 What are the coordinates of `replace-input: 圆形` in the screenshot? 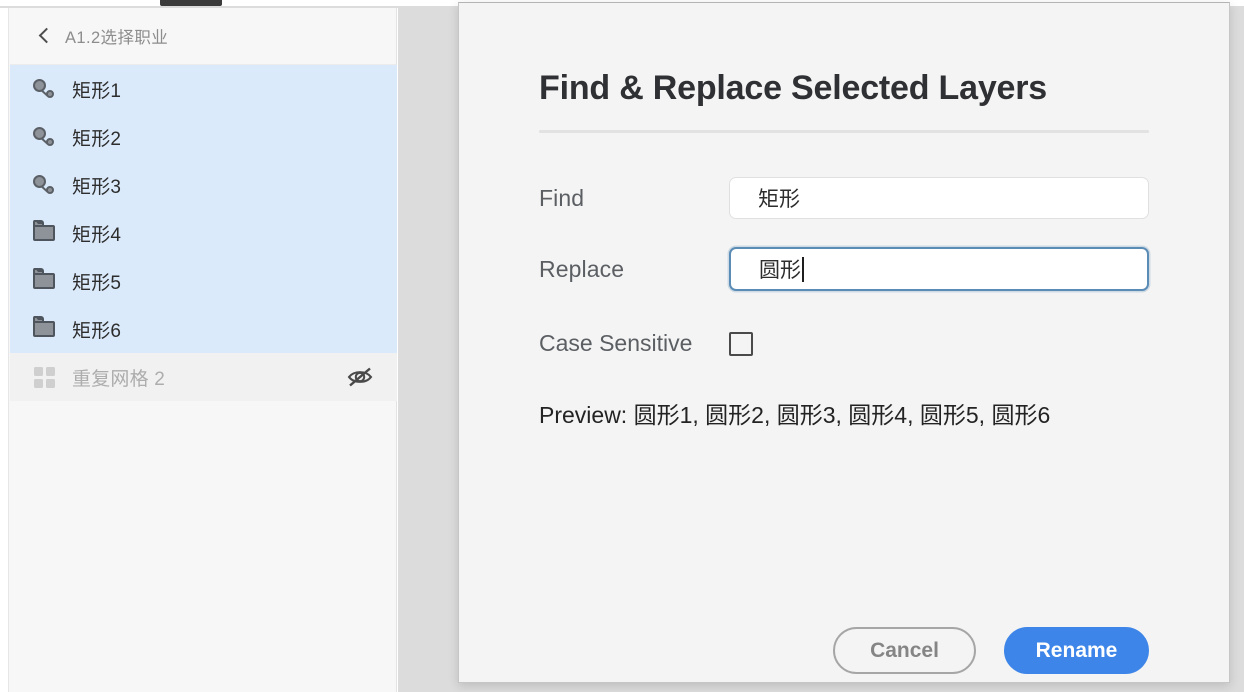 It's located at (939, 269).